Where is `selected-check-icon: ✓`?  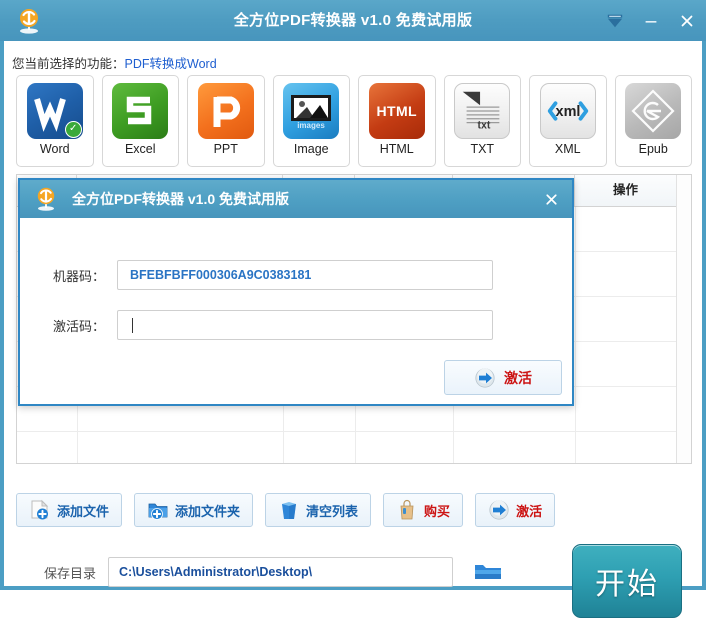
selected-check-icon: ✓ is located at coordinates (73, 129).